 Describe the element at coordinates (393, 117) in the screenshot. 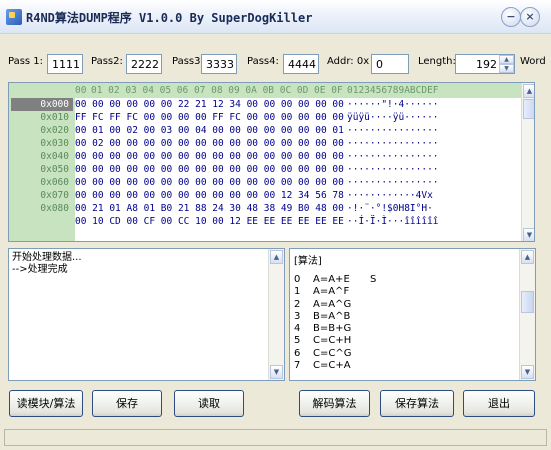

I see `hex-row-ascii: ÿüÿü····ÿü······` at that location.